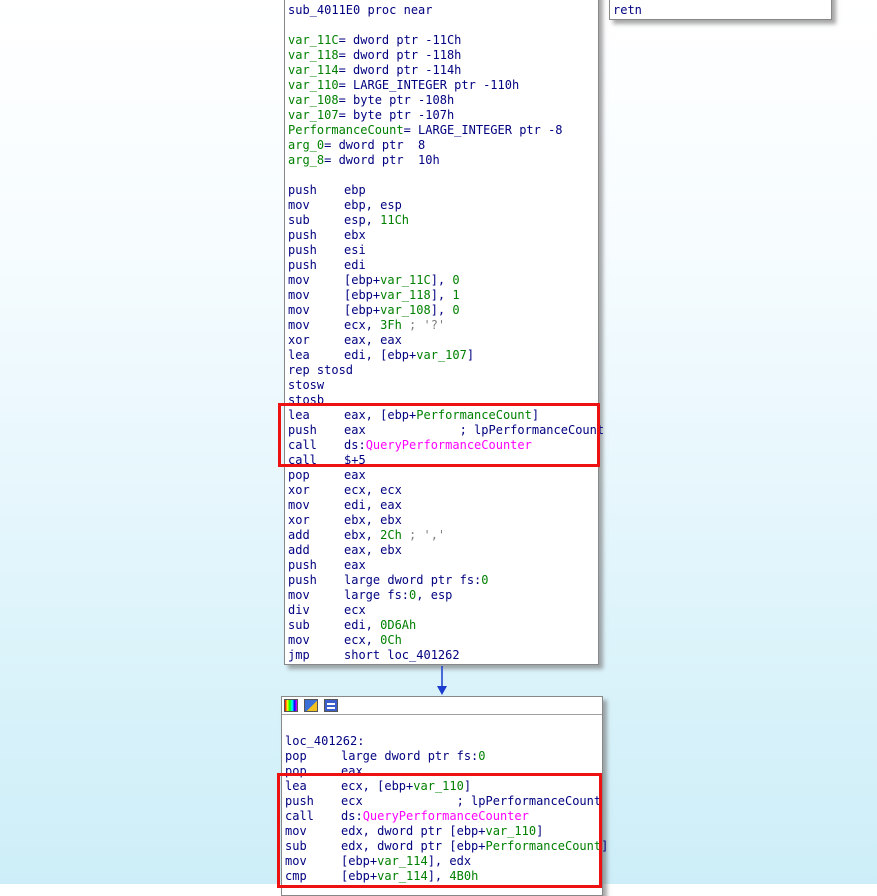 This screenshot has height=896, width=877. Describe the element at coordinates (442, 690) in the screenshot. I see `edge-arrowhead` at that location.